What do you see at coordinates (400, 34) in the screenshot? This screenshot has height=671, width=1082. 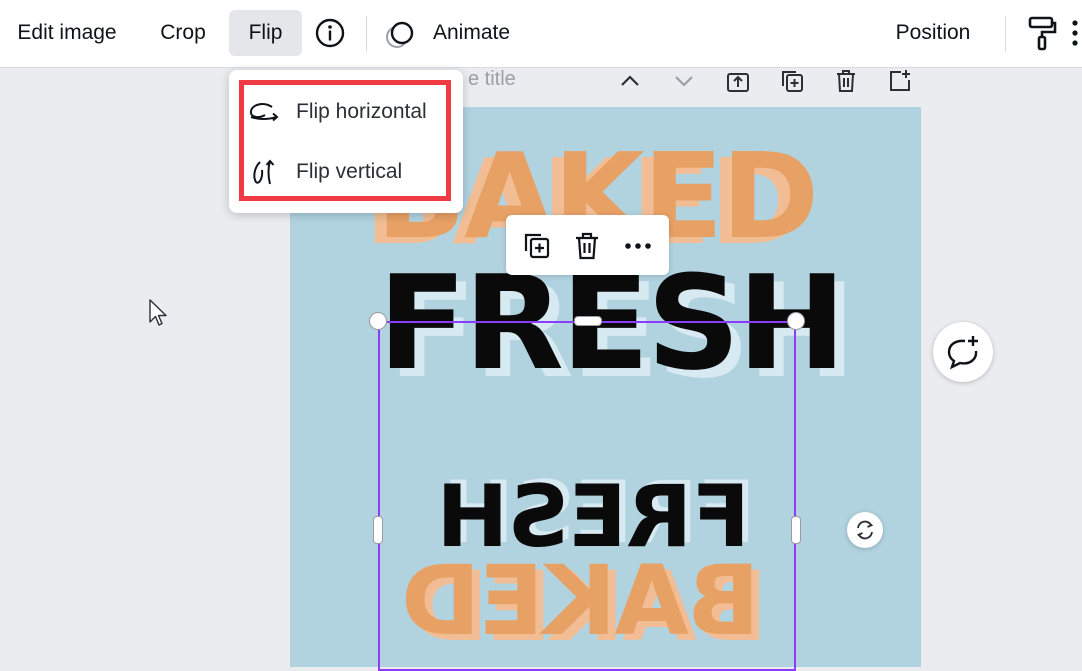 I see `animate-icon` at bounding box center [400, 34].